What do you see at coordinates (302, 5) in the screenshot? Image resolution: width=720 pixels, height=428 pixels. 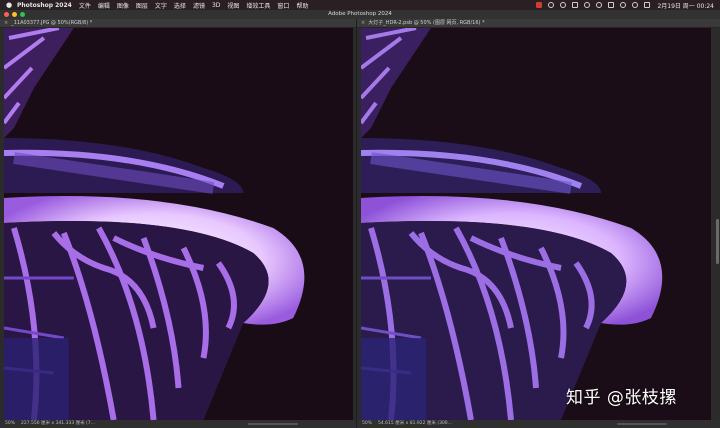 I see `menu-help: 帮助` at bounding box center [302, 5].